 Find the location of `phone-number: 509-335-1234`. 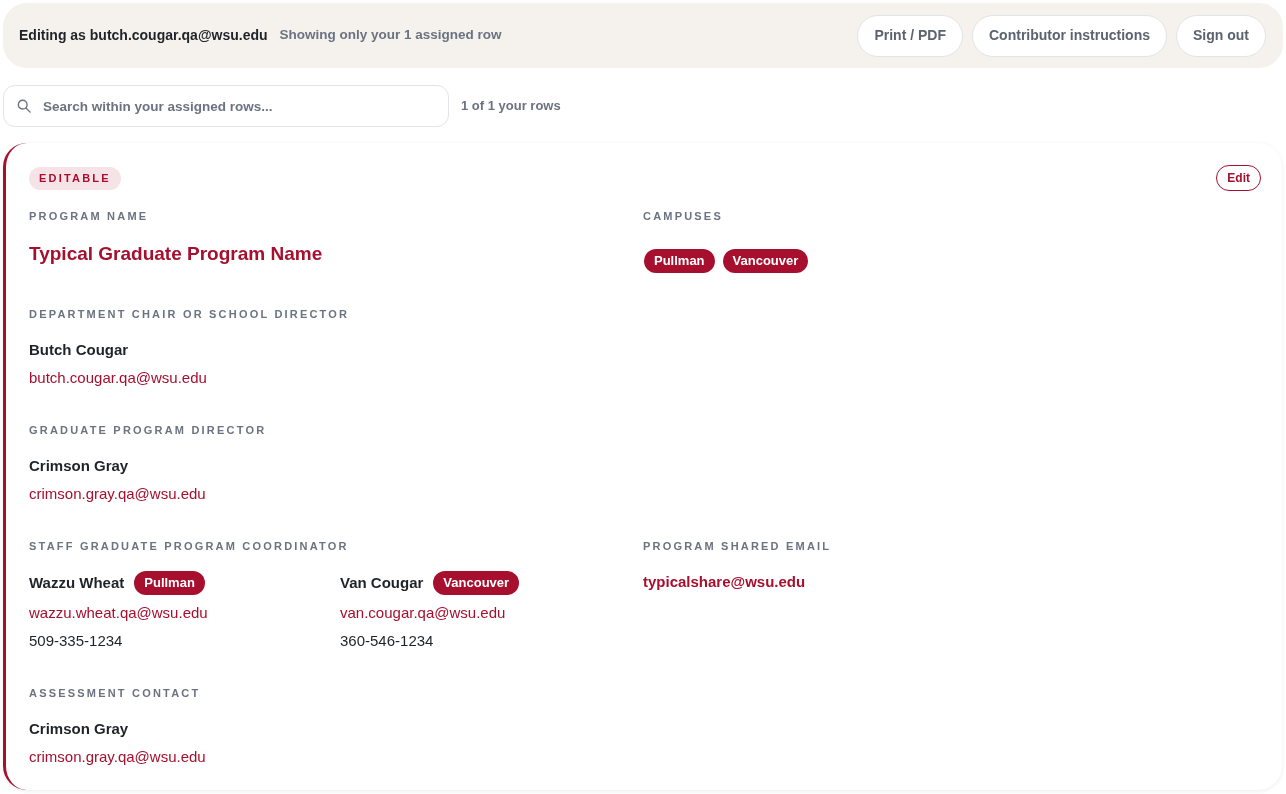

phone-number: 509-335-1234 is located at coordinates (76, 641).